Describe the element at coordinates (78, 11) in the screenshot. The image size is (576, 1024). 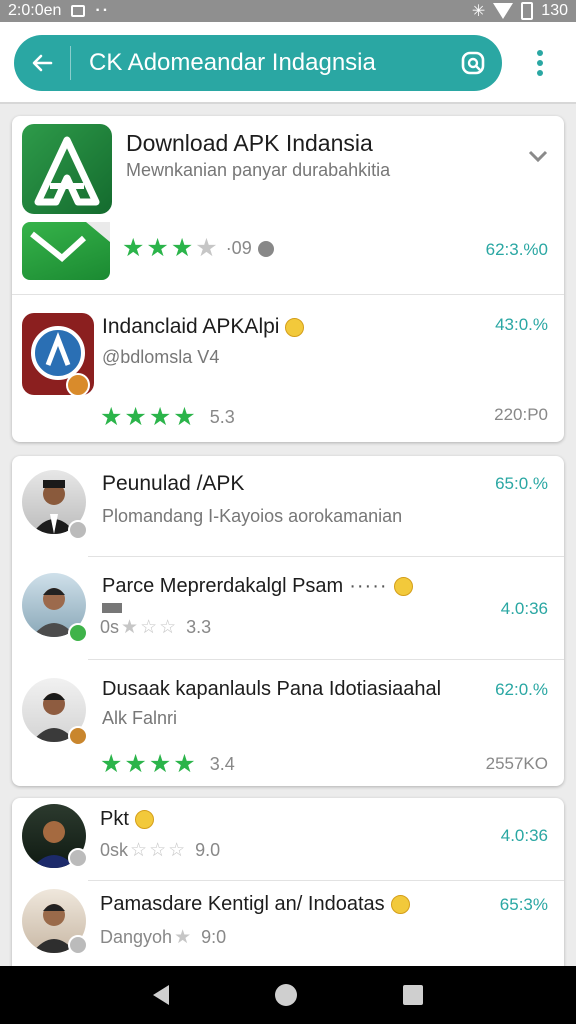
I see `notification-icon` at that location.